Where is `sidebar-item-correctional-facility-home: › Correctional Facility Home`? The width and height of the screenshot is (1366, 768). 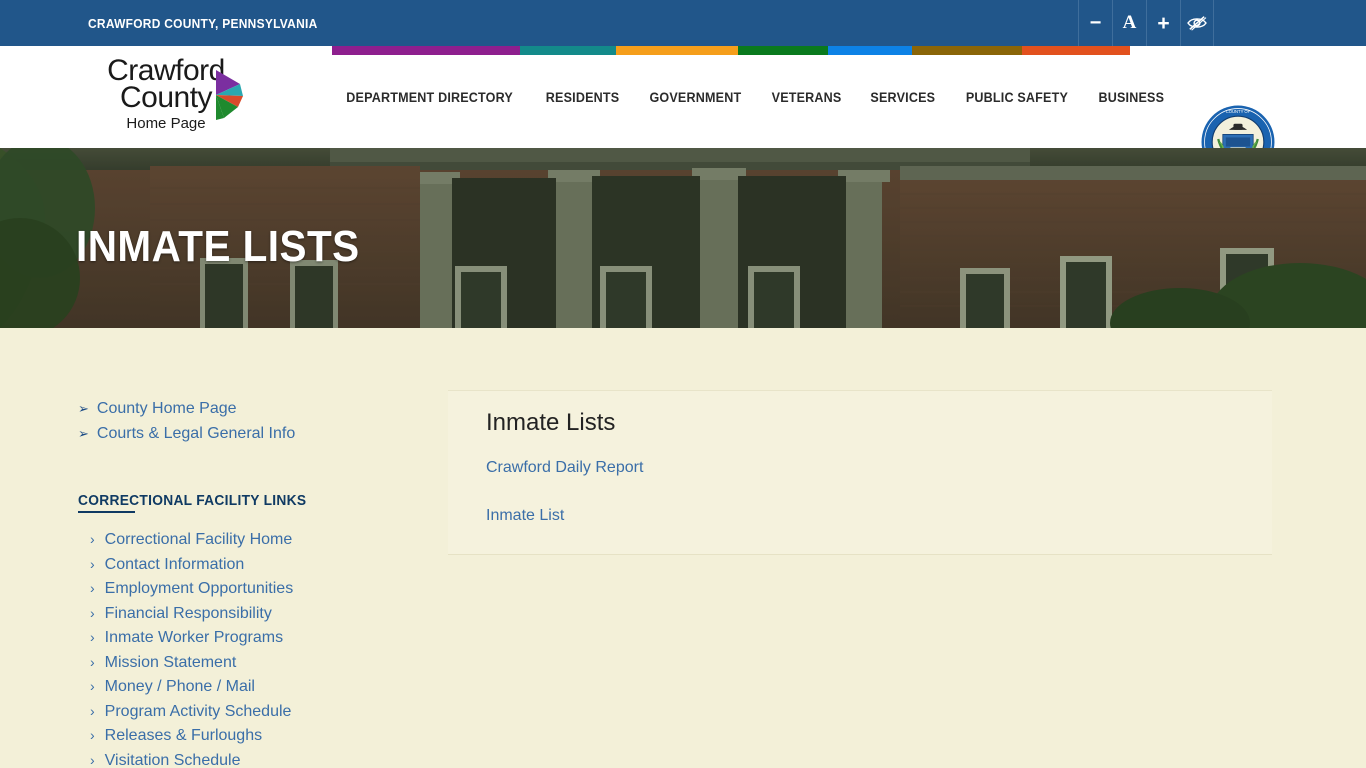
sidebar-item-correctional-facility-home: › Correctional Facility Home is located at coordinates (243, 540).